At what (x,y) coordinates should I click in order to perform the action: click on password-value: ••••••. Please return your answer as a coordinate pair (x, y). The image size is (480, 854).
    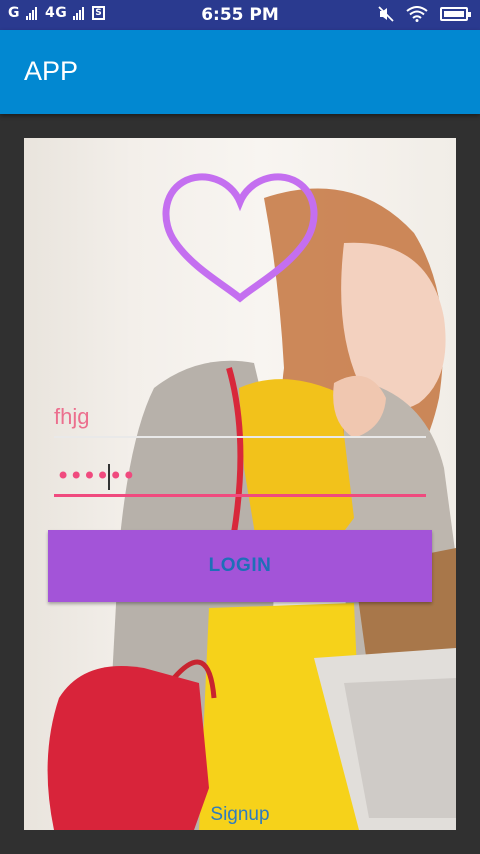
    Looking at the image, I should click on (96, 476).